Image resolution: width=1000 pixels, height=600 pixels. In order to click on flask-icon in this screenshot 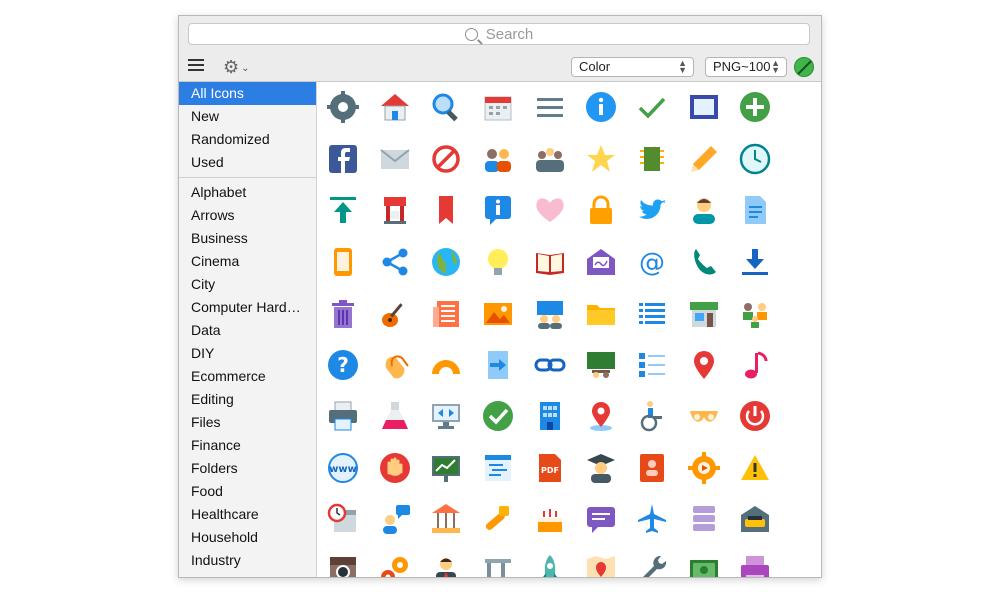, I will do `click(395, 416)`.